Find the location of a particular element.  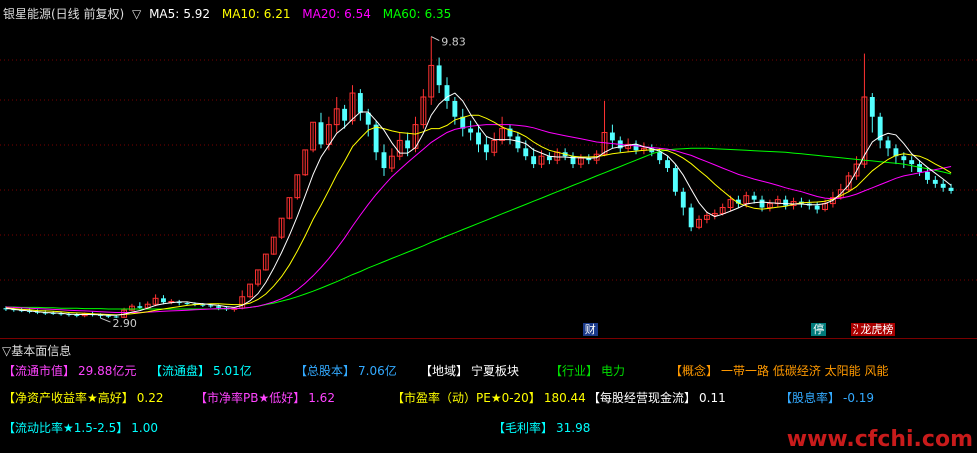

fundamental-item: 【流通市值】 29.88亿元 is located at coordinates (69, 370).